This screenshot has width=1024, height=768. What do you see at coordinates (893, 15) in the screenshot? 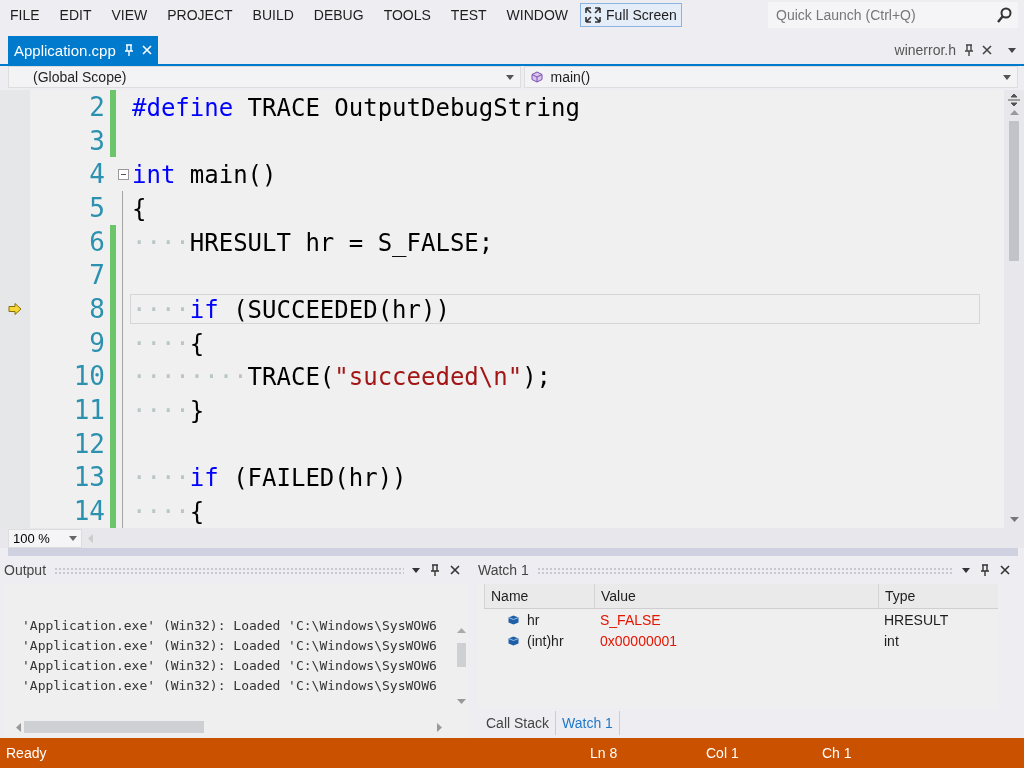
I see `quick-launch-box: Quick Launch (Ctrl+Q)` at bounding box center [893, 15].